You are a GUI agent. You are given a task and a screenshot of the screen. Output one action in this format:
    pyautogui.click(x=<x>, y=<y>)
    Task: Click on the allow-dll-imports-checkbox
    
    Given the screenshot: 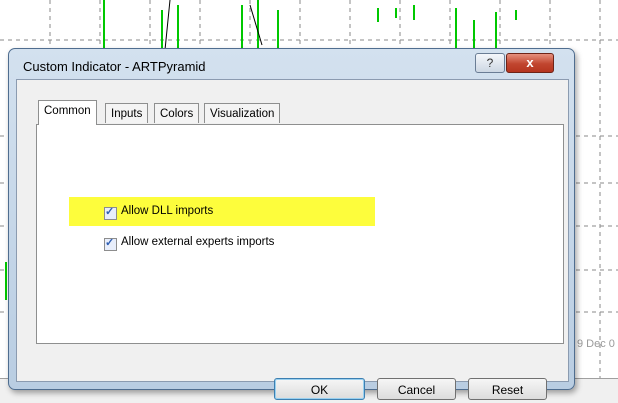 What is the action you would take?
    pyautogui.click(x=110, y=212)
    